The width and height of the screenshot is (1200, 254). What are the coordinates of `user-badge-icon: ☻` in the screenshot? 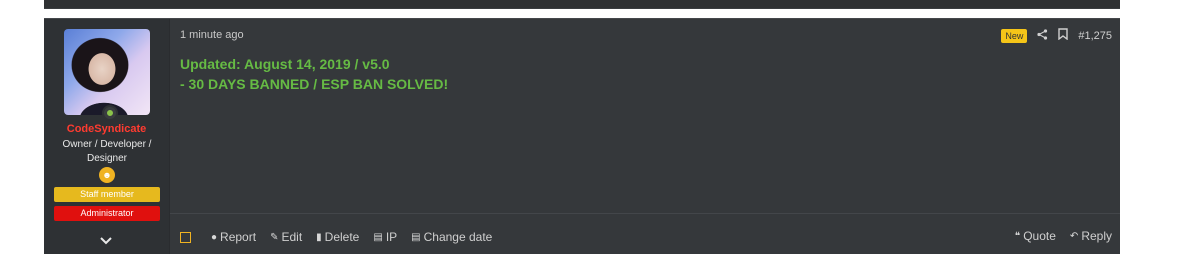 It's located at (107, 175).